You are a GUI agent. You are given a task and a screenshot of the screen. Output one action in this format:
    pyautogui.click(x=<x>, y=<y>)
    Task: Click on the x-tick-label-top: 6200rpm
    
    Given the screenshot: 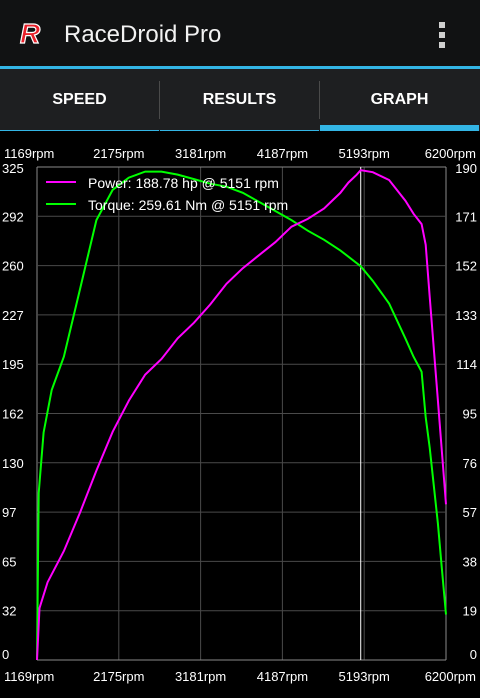 What is the action you would take?
    pyautogui.click(x=450, y=153)
    